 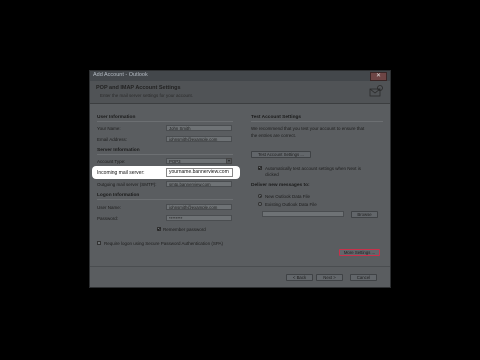 I want to click on outgoing-server-label: Outgoing mail server (SMTP):, so click(x=127, y=184).